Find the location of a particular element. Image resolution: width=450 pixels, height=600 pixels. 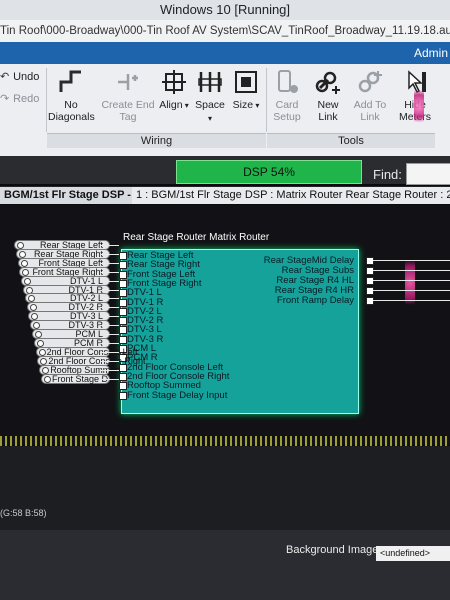

size-button: Size ▾ is located at coordinates (246, 90).